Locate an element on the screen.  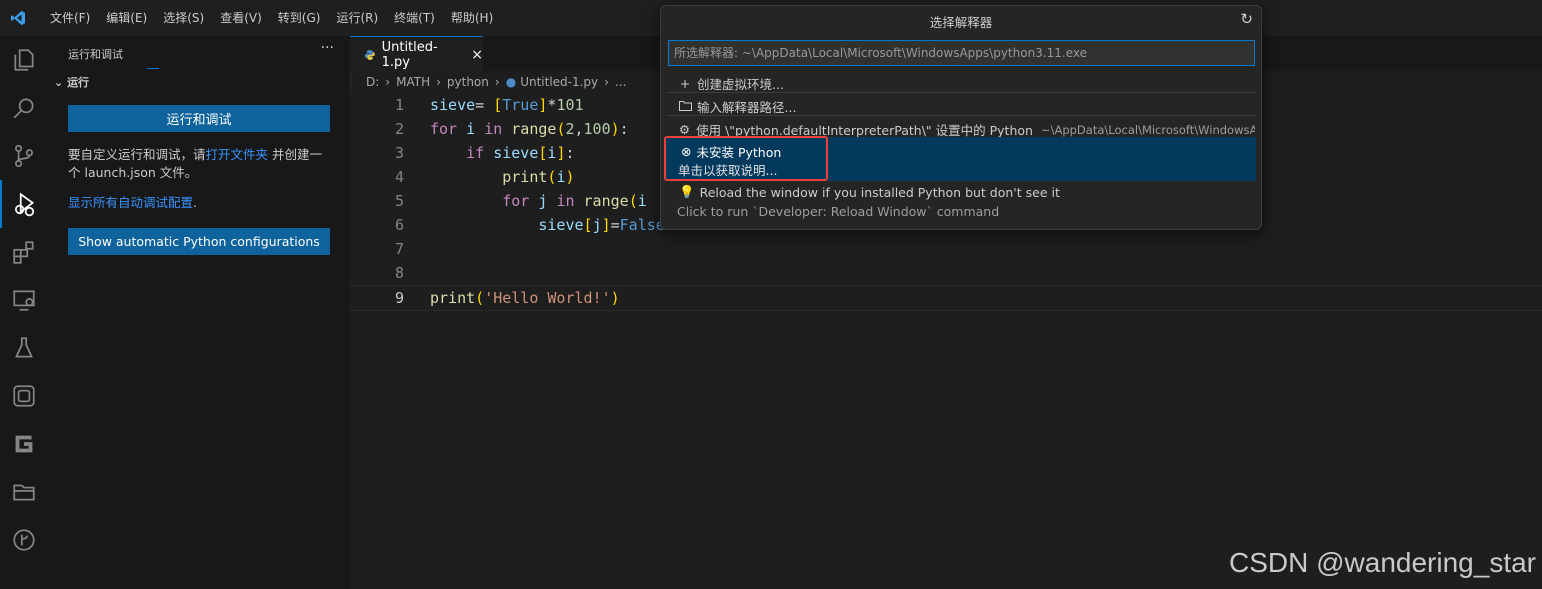
menu-selection: 选择(S) is located at coordinates (183, 18).